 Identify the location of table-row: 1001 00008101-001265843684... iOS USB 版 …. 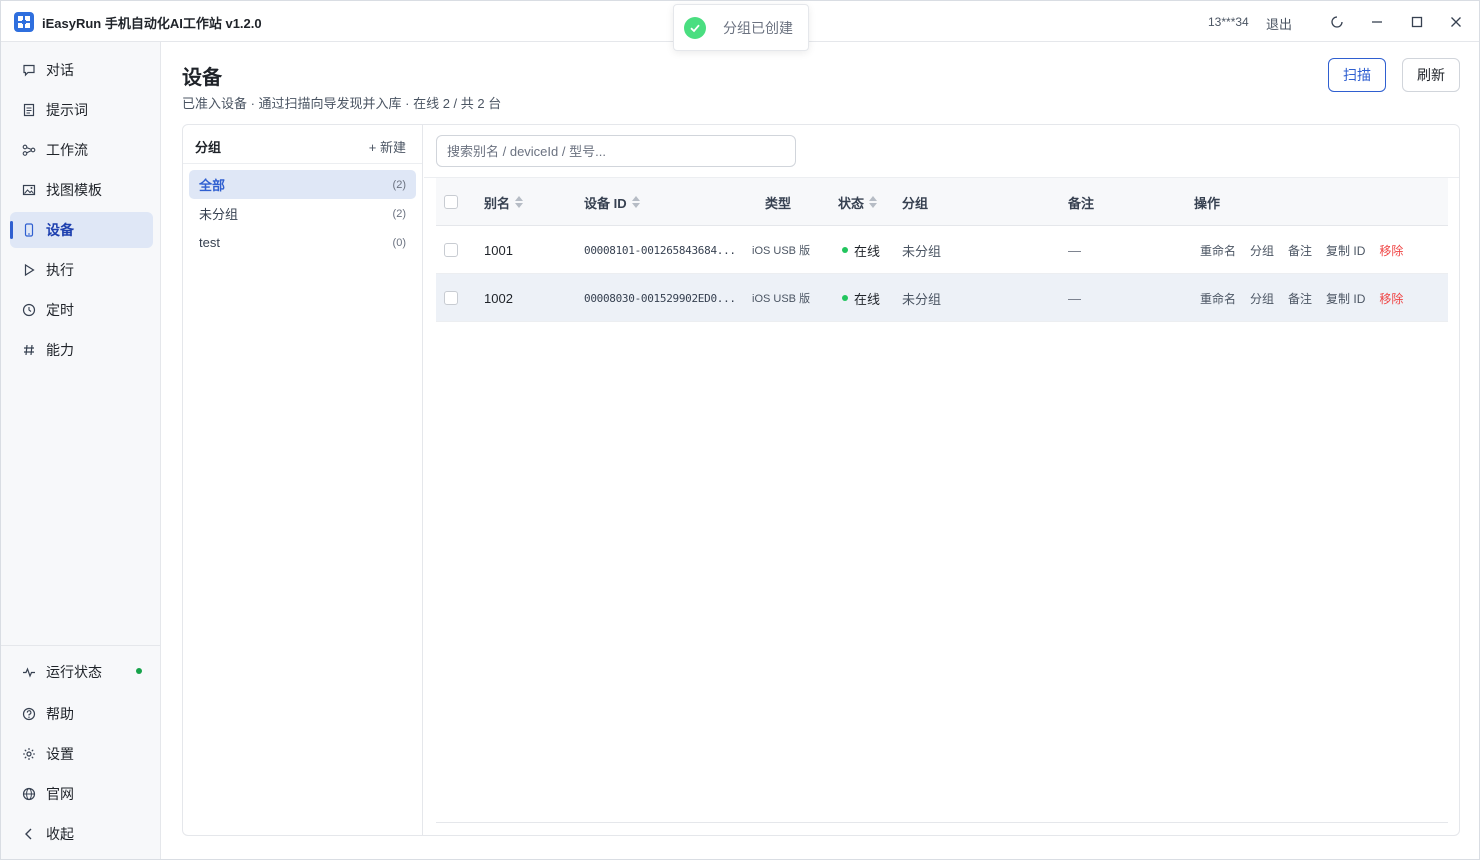
(942, 250).